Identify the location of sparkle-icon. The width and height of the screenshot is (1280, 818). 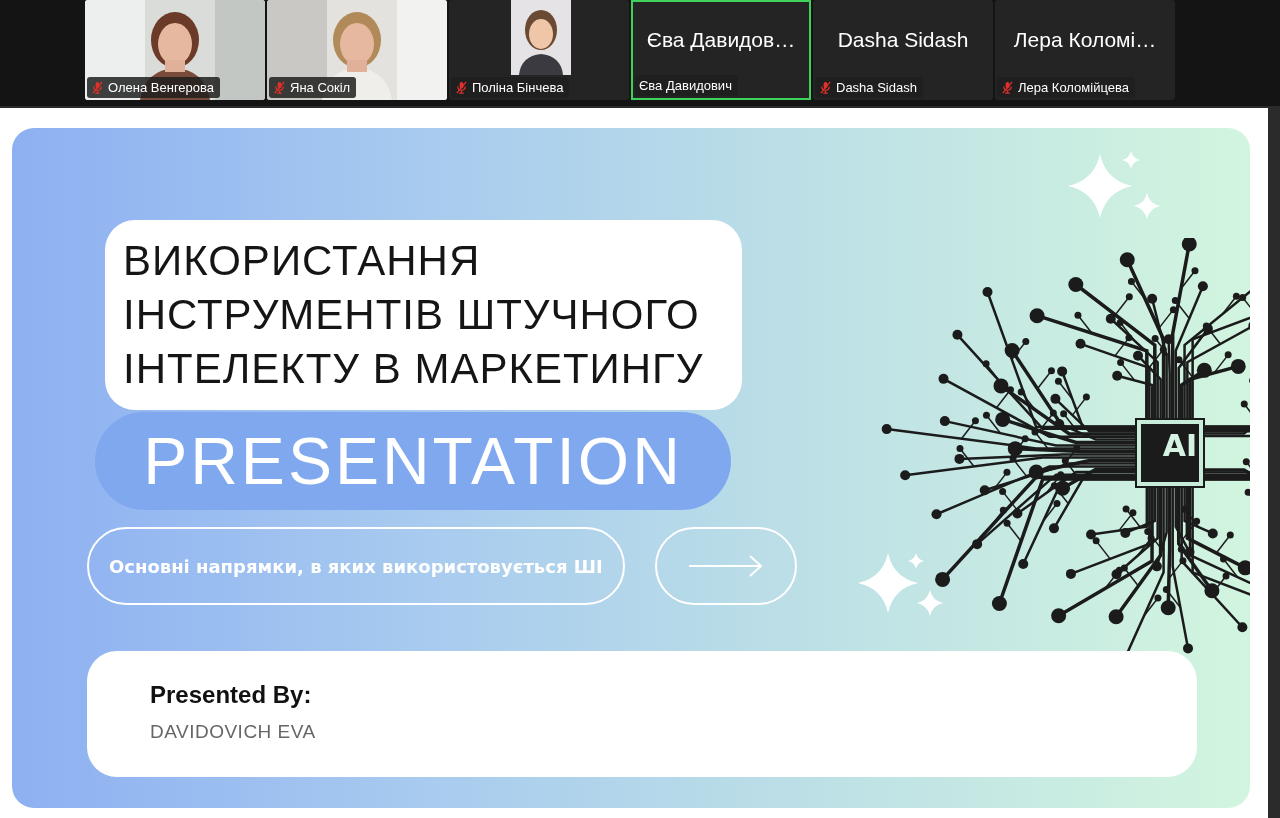
(1147, 206).